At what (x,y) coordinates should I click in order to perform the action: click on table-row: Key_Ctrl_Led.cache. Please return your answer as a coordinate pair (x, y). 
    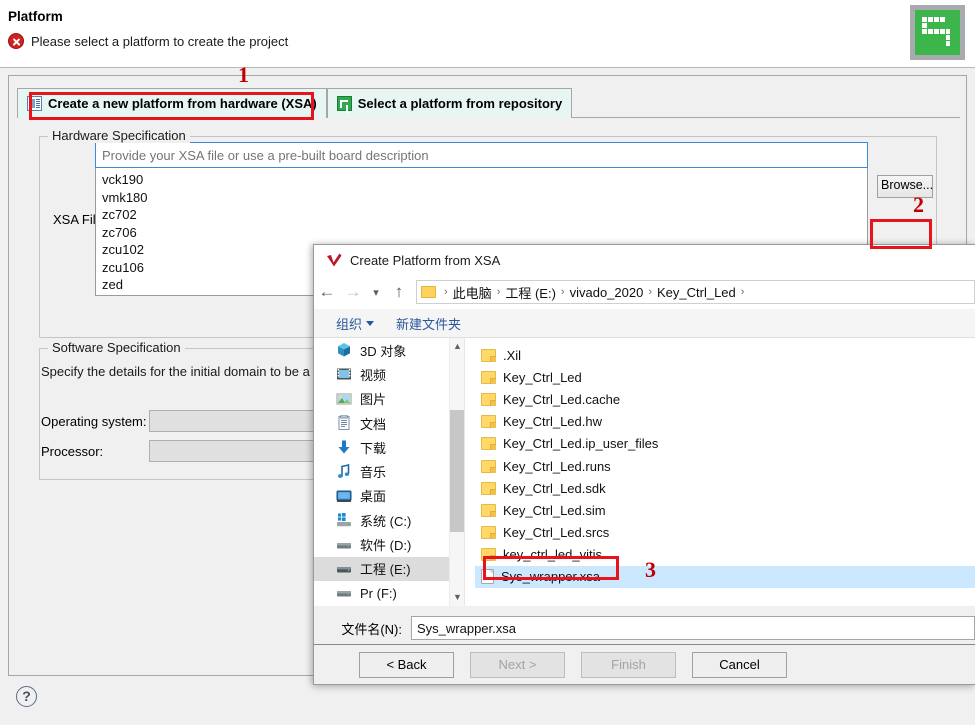
    Looking at the image, I should click on (725, 399).